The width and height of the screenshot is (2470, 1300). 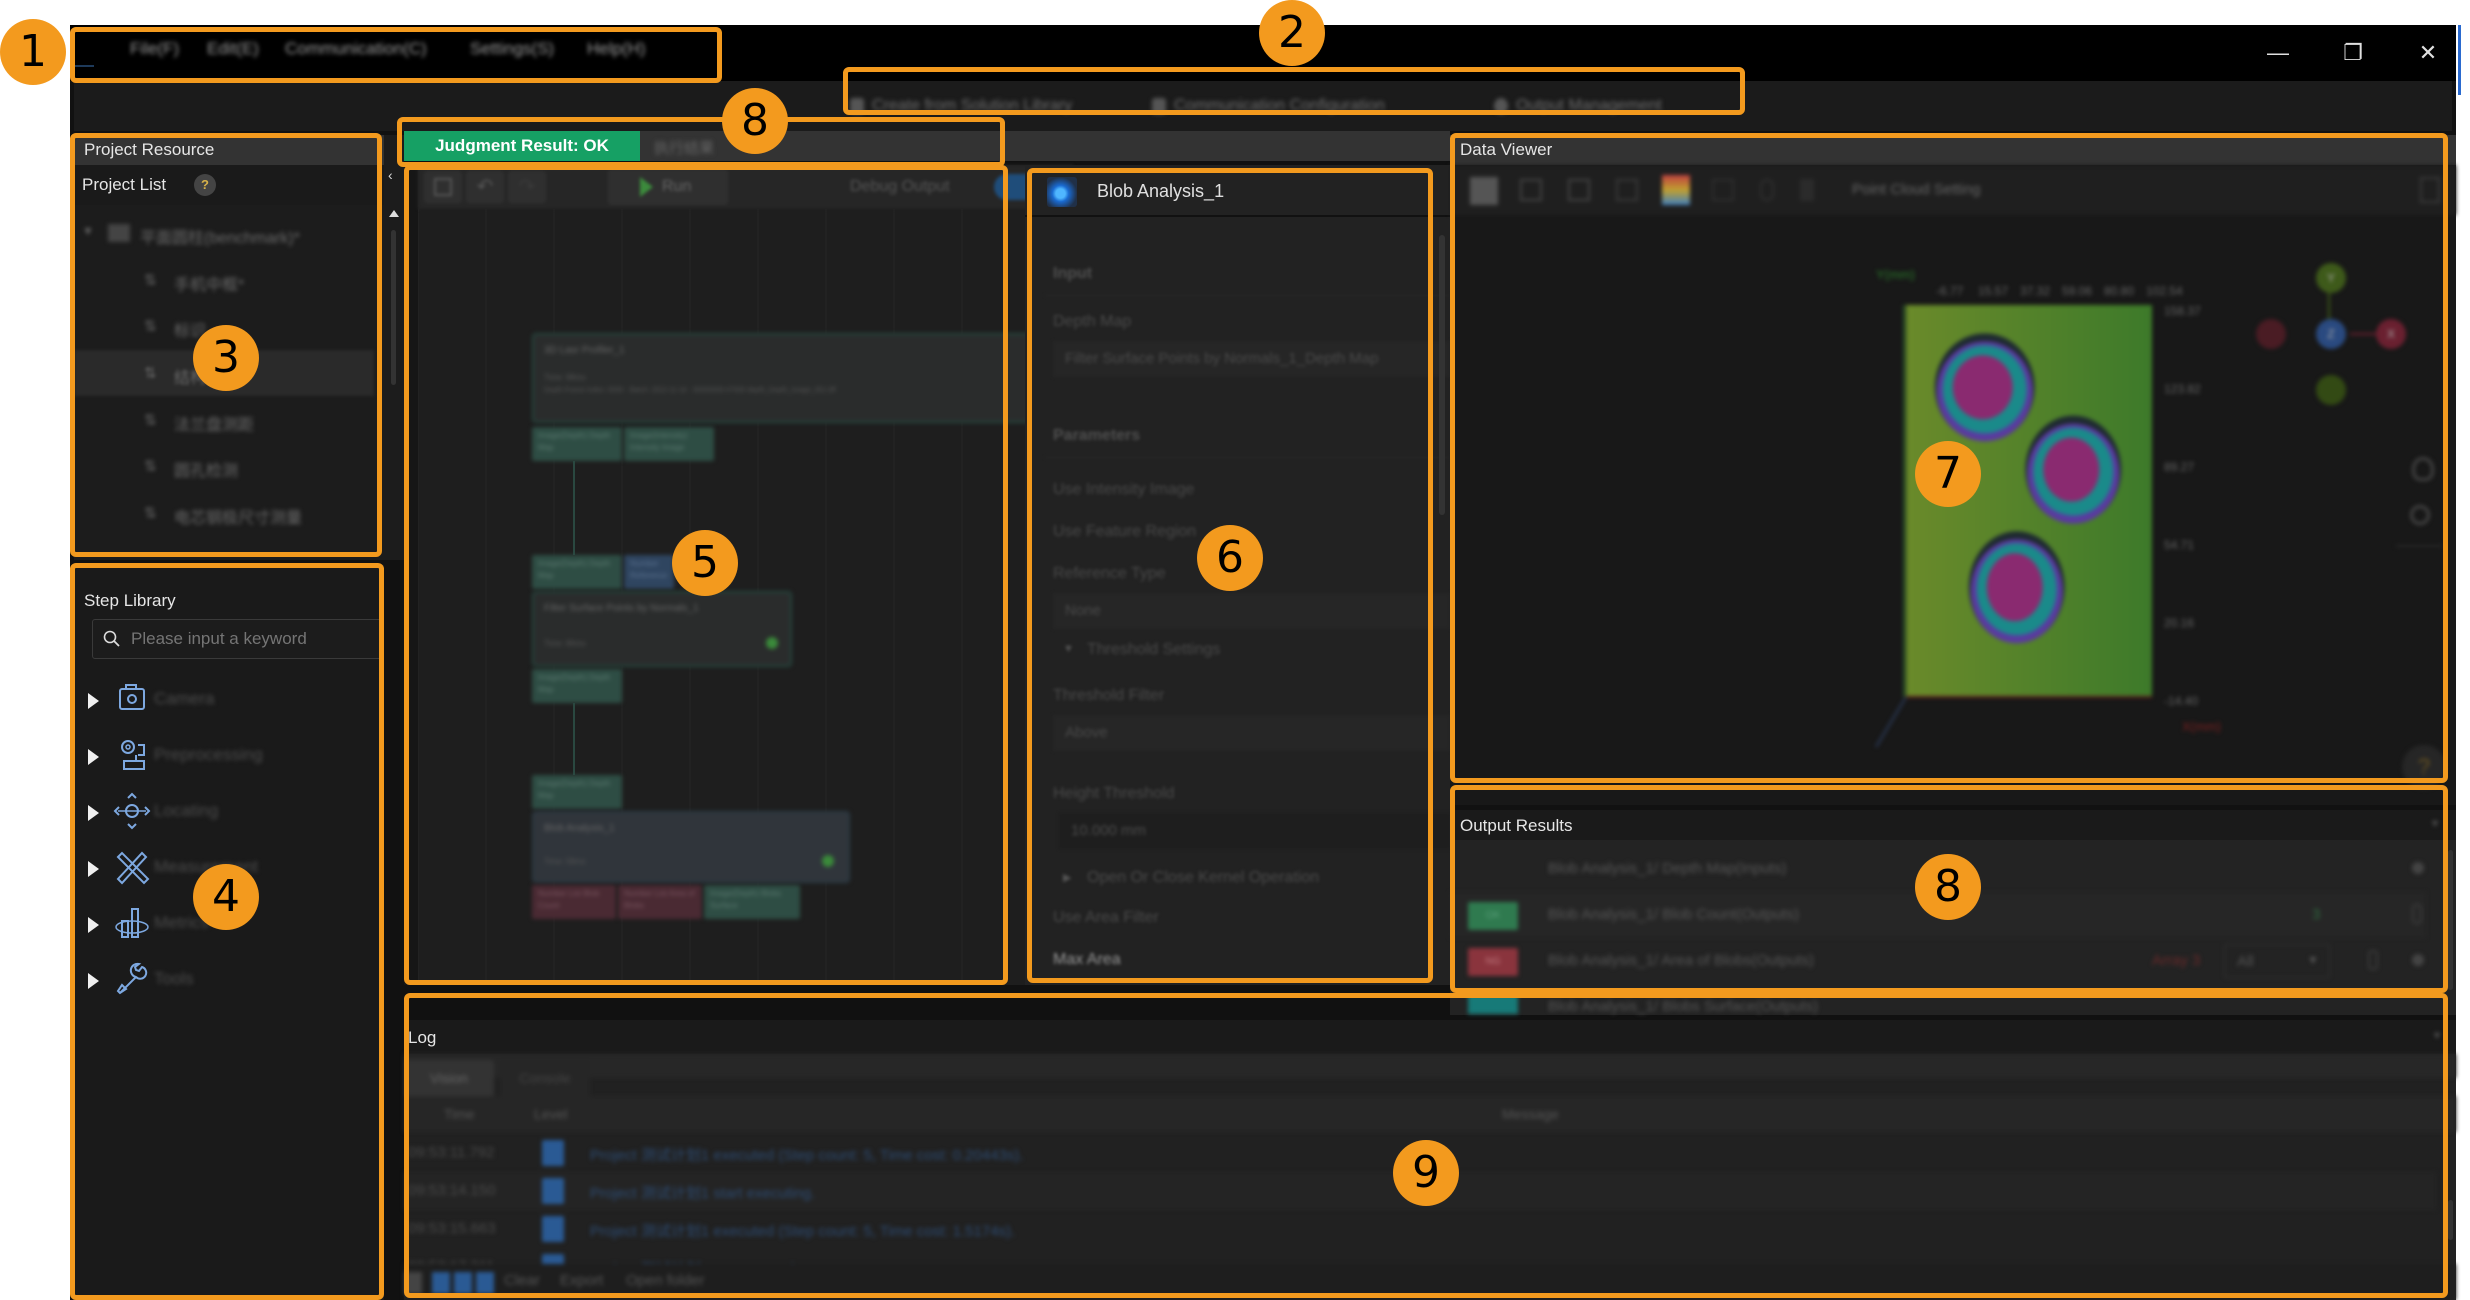 What do you see at coordinates (393, 307) in the screenshot?
I see `project-list-scrollbar` at bounding box center [393, 307].